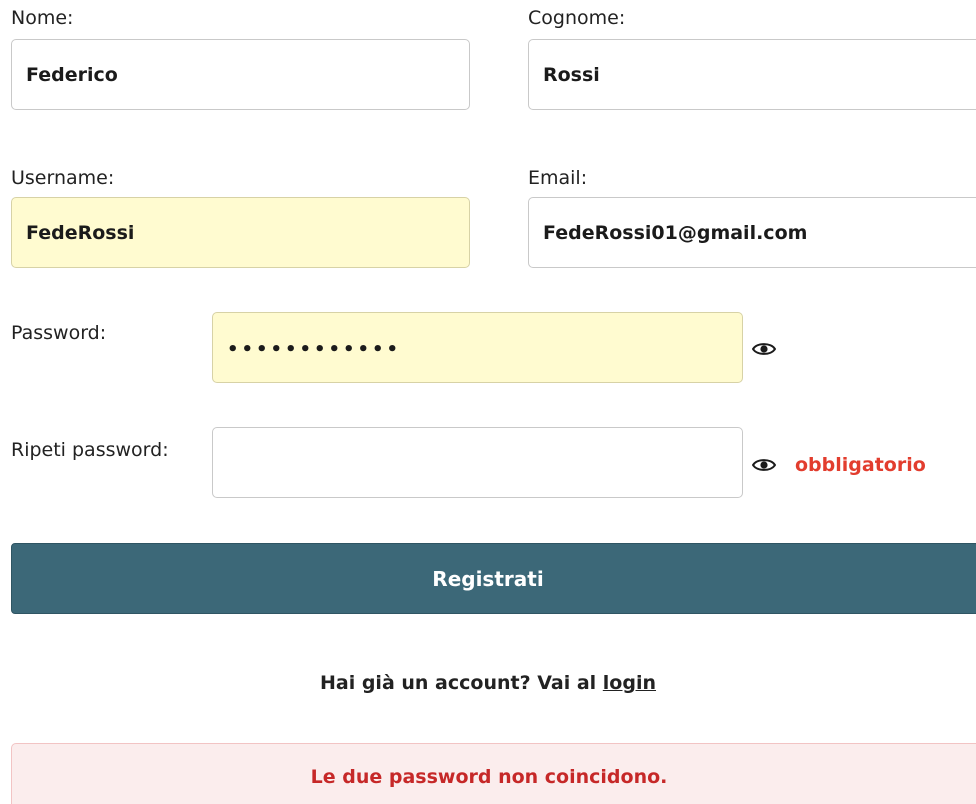  Describe the element at coordinates (461, 683) in the screenshot. I see `login-prompt-text: Hai già un account? Vai al` at that location.